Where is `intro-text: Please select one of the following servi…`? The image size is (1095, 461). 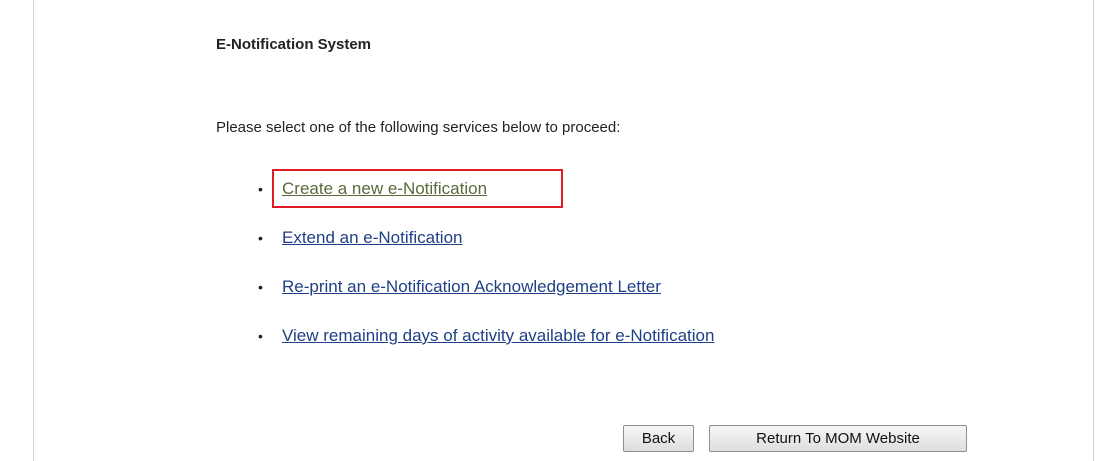
intro-text: Please select one of the following servi… is located at coordinates (418, 127).